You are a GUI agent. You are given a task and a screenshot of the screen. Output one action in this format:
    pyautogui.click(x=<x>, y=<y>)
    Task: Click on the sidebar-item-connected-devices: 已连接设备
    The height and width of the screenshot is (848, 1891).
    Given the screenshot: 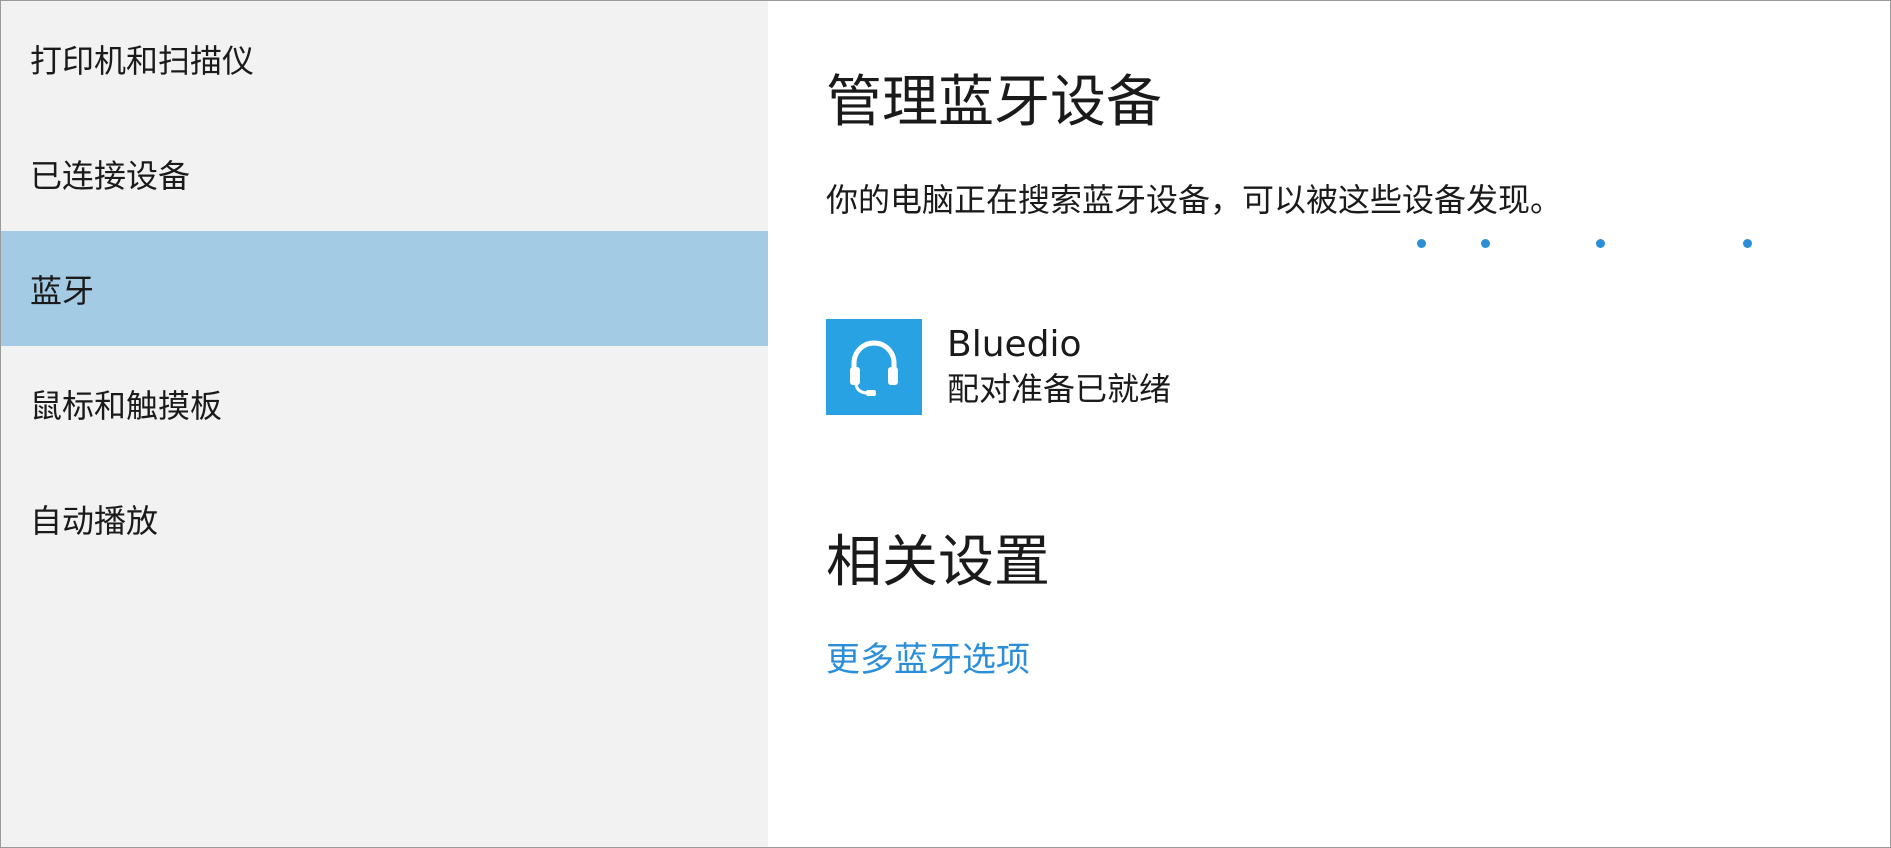 What is the action you would take?
    pyautogui.click(x=384, y=173)
    